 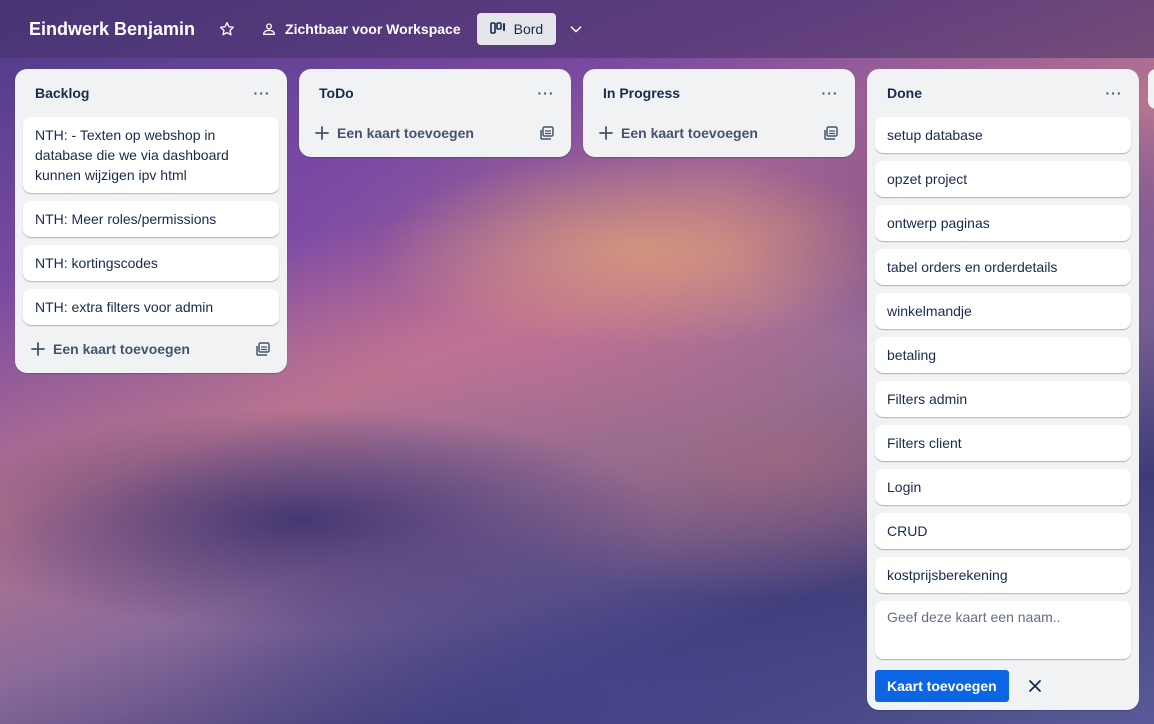 I want to click on visibility-label: Zichtbaar voor Workspace, so click(x=373, y=29).